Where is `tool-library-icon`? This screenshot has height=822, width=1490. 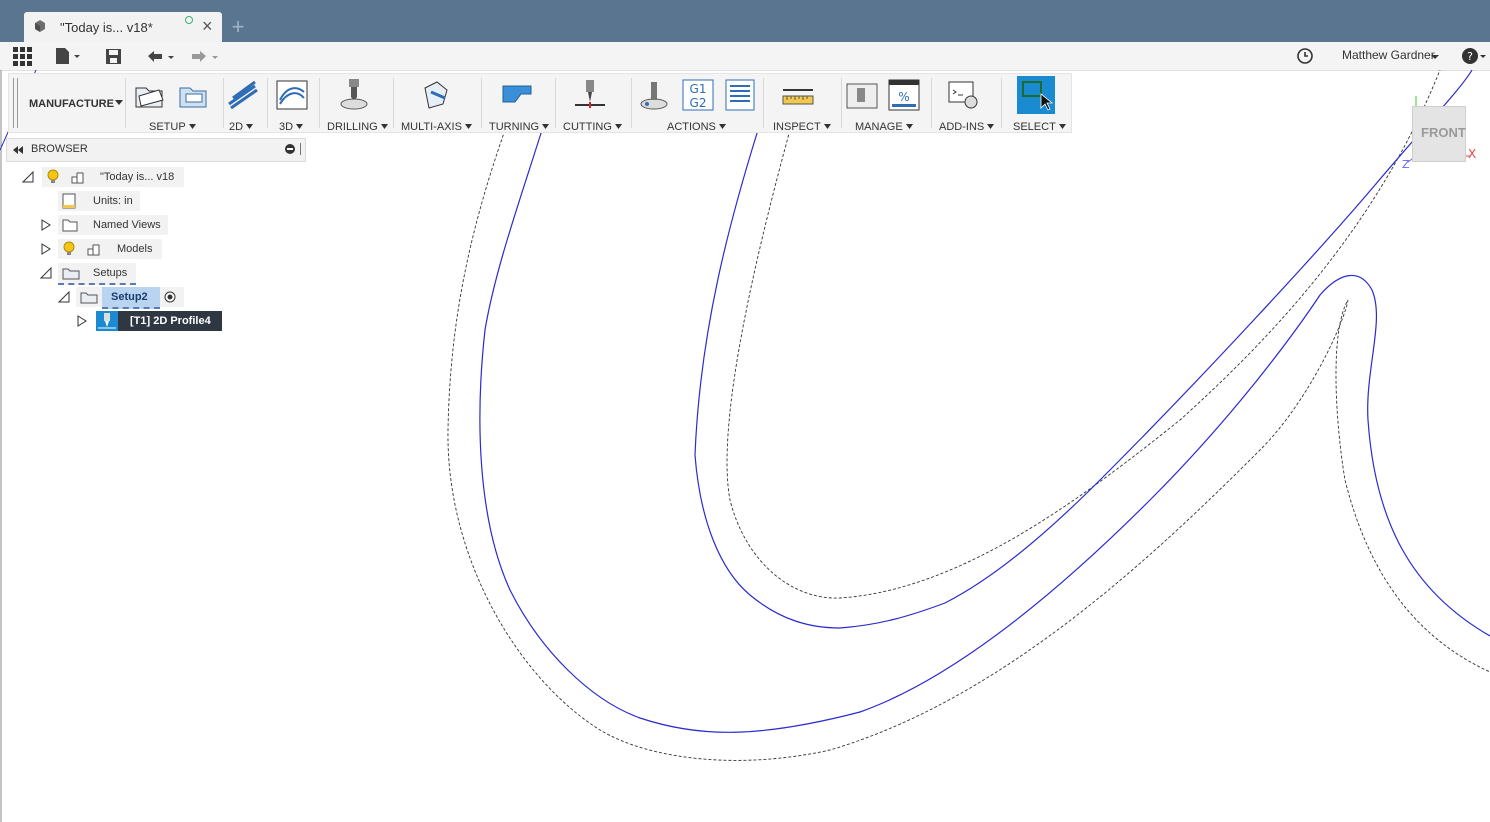
tool-library-icon is located at coordinates (862, 95).